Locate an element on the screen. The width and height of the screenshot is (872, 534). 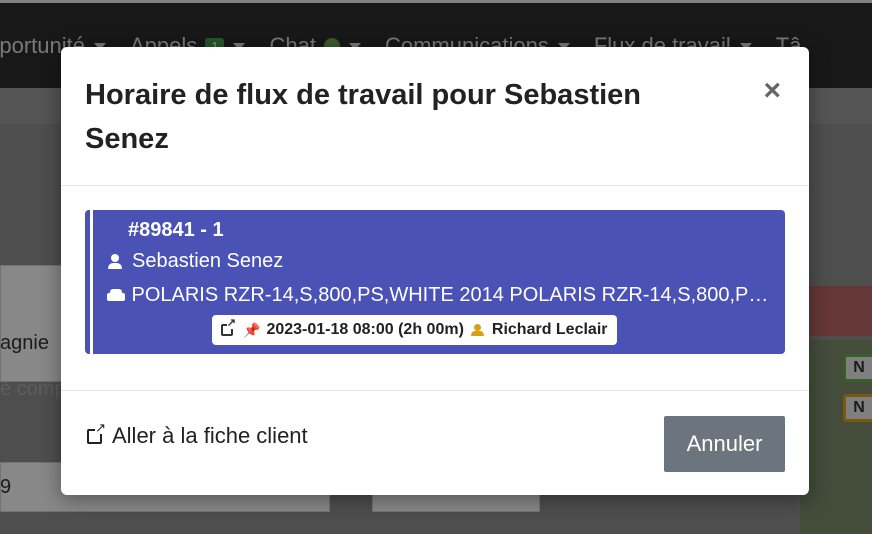
client-file-link-label: Aller à la fiche client is located at coordinates (210, 435).